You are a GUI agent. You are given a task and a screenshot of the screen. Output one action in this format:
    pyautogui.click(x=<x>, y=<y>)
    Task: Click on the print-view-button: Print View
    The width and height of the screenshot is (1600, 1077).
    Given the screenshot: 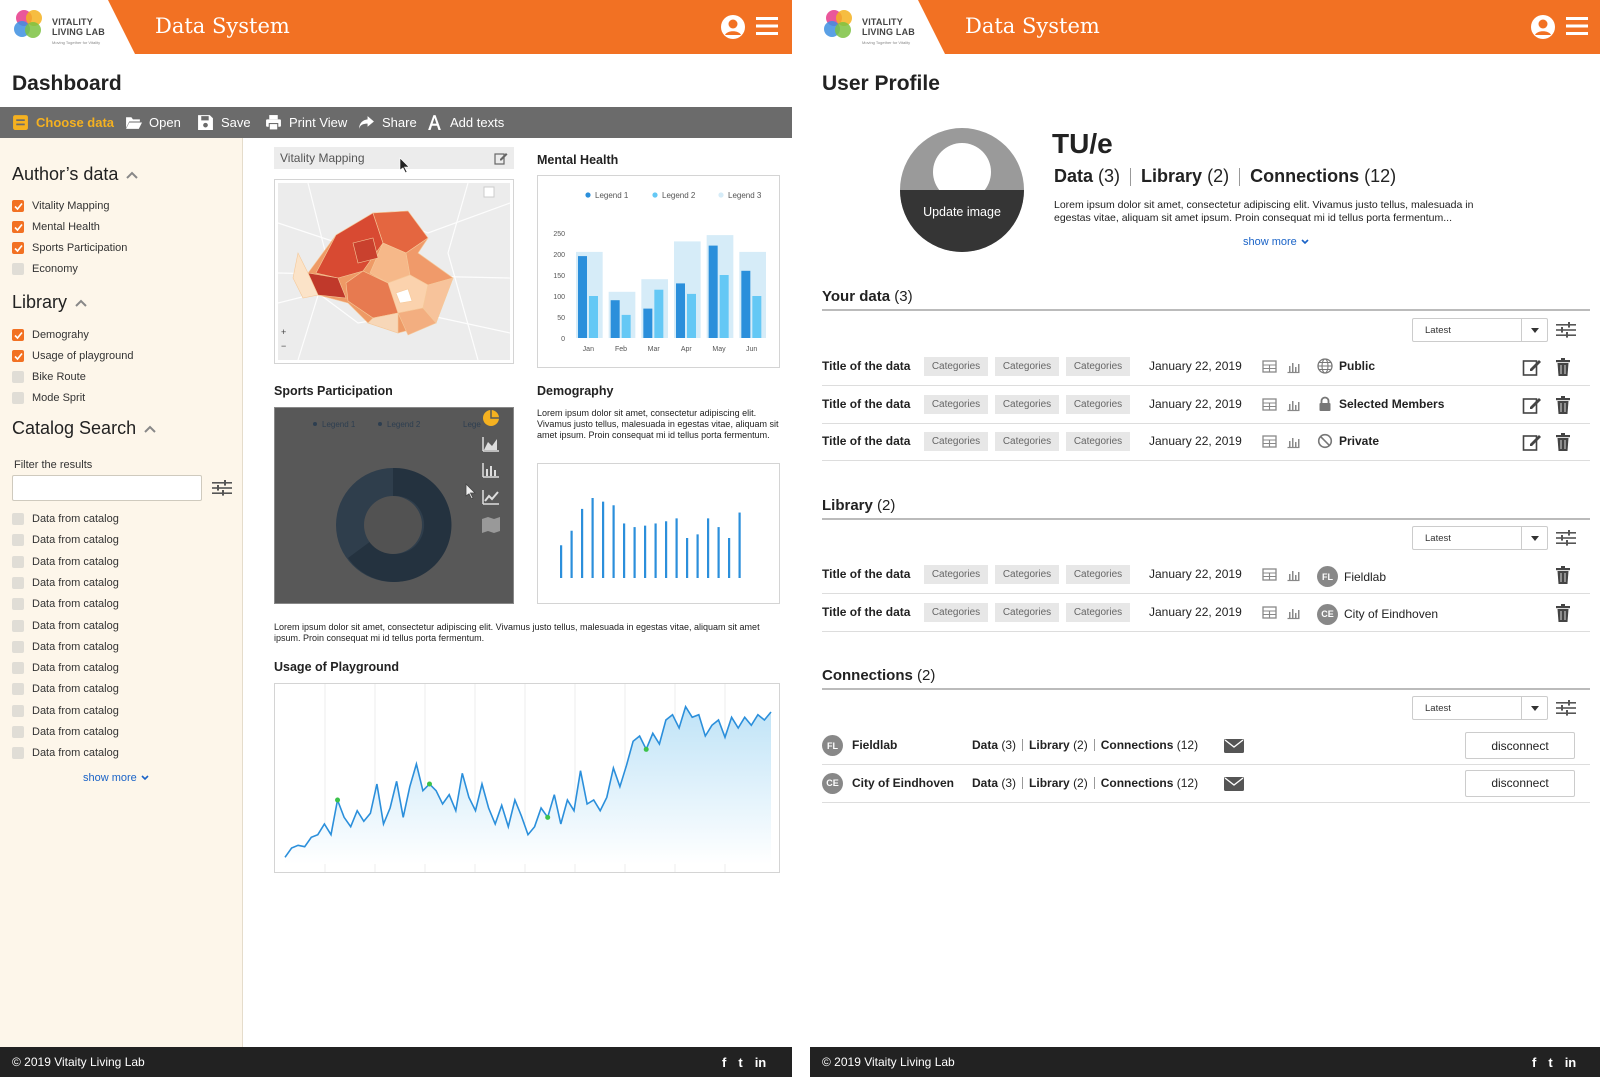 What is the action you would take?
    pyautogui.click(x=306, y=122)
    